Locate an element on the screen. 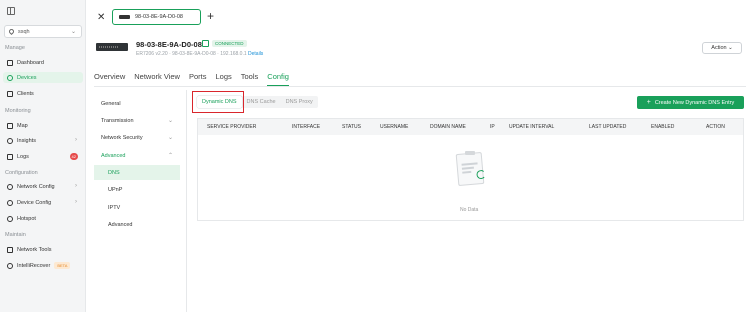 The height and width of the screenshot is (312, 748). sidebar-item-network-tools: Network Tools is located at coordinates (43, 249).